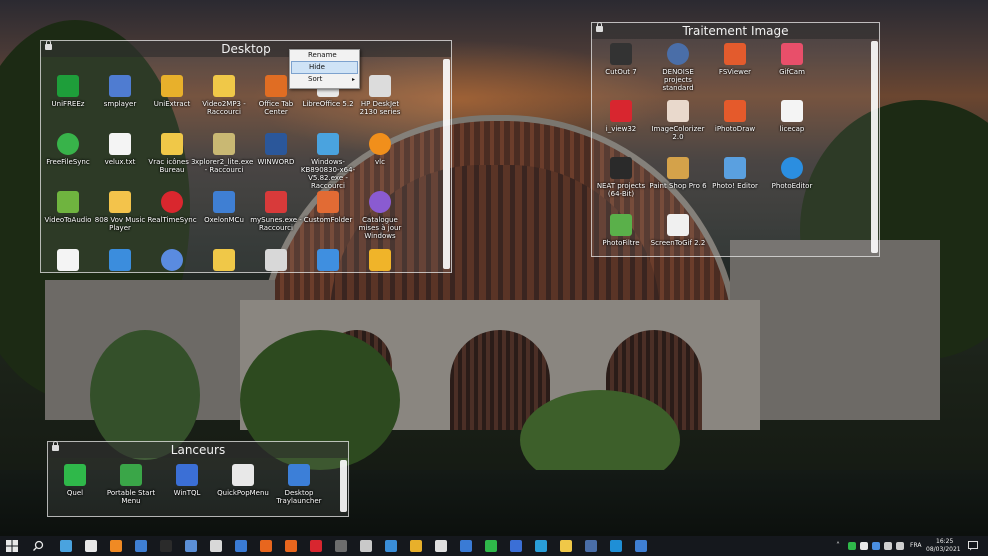  I want to click on chevron-up-icon: ˄, so click(838, 545).